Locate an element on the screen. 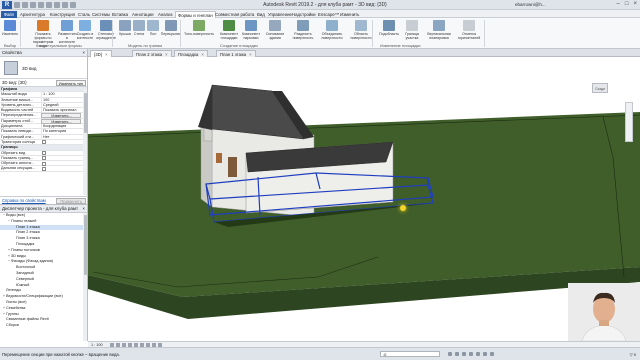 The width and height of the screenshot is (640, 360). tab-file: Файл is located at coordinates (9, 14).